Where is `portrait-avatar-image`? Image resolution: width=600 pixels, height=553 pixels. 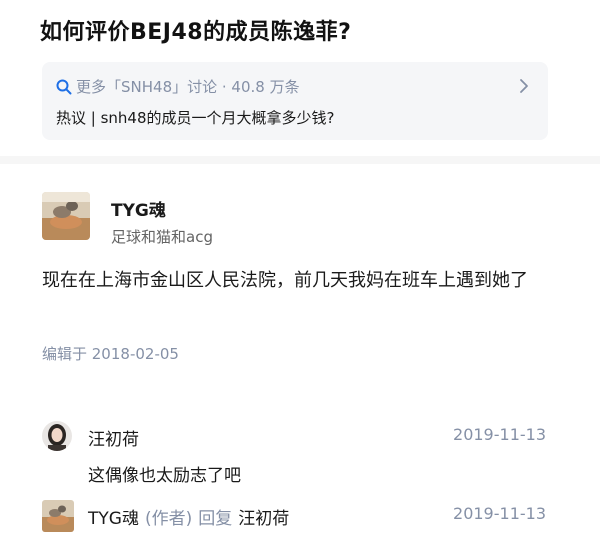 portrait-avatar-image is located at coordinates (57, 436).